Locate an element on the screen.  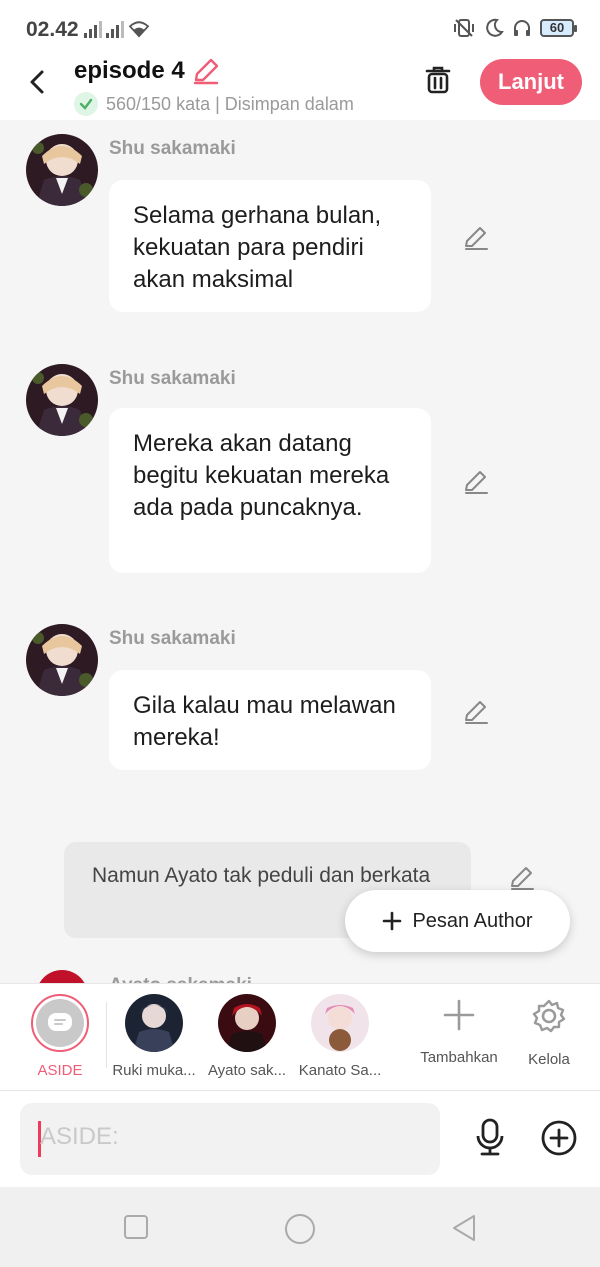
moon-icon is located at coordinates (495, 27).